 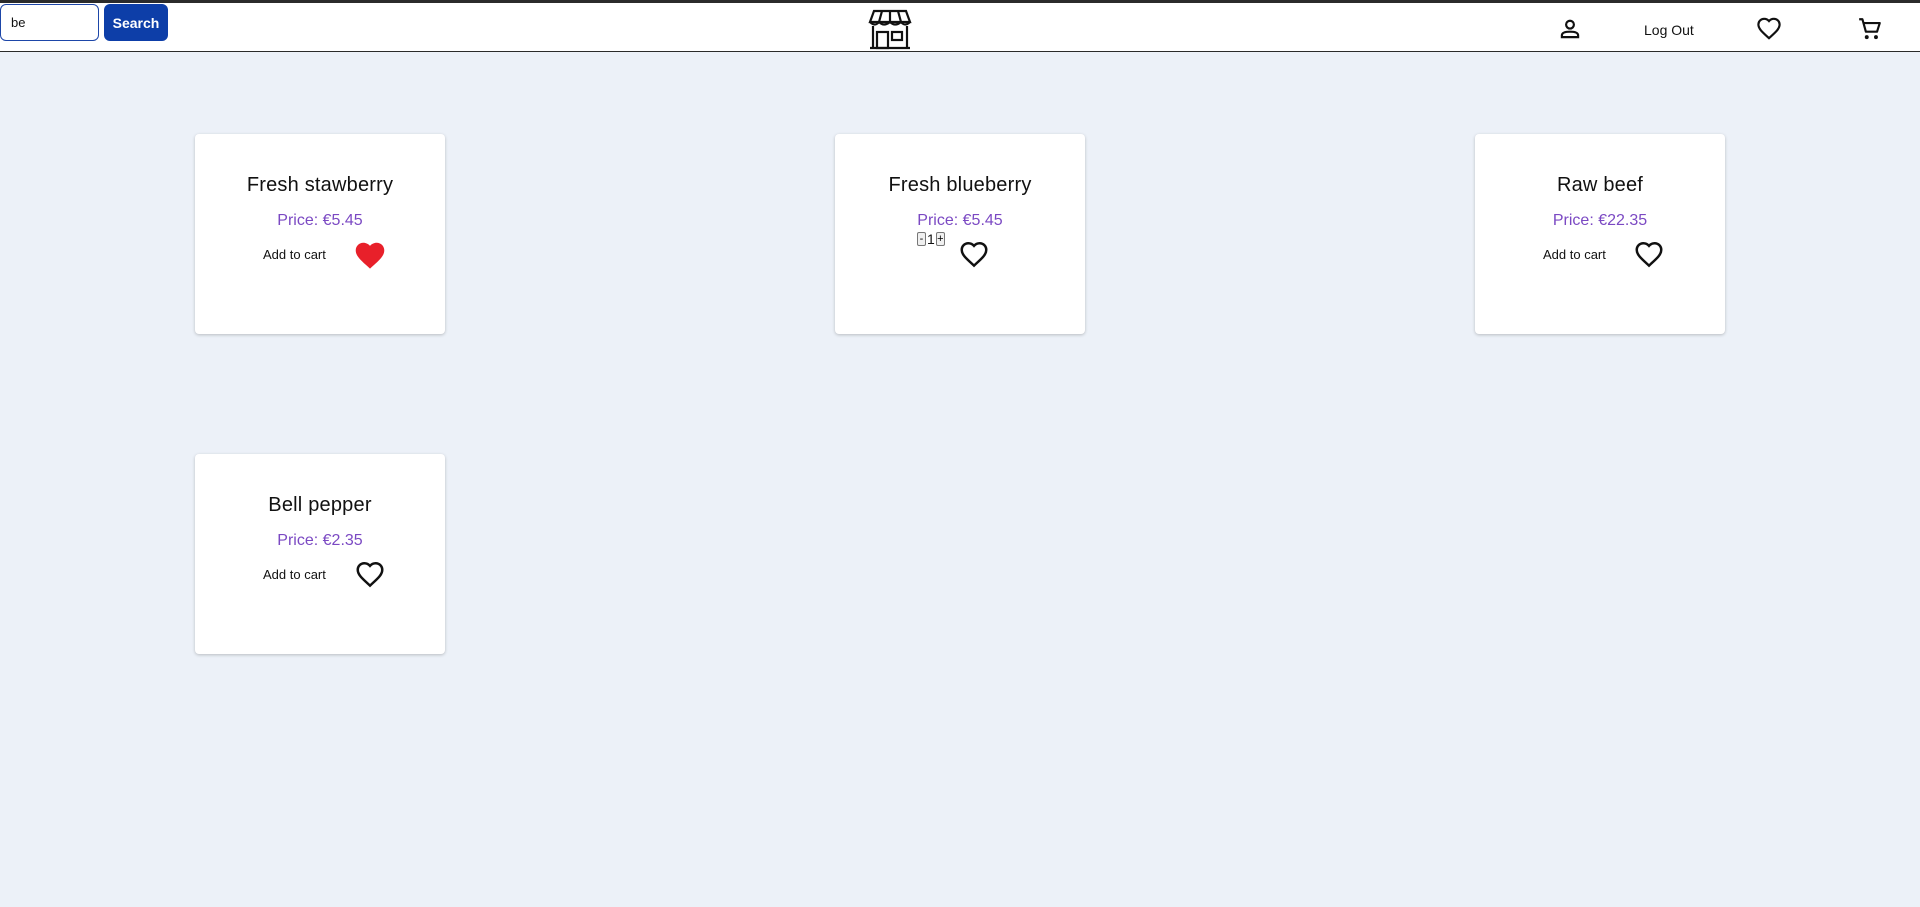 I want to click on favorite-filled-heart-icon, so click(x=370, y=256).